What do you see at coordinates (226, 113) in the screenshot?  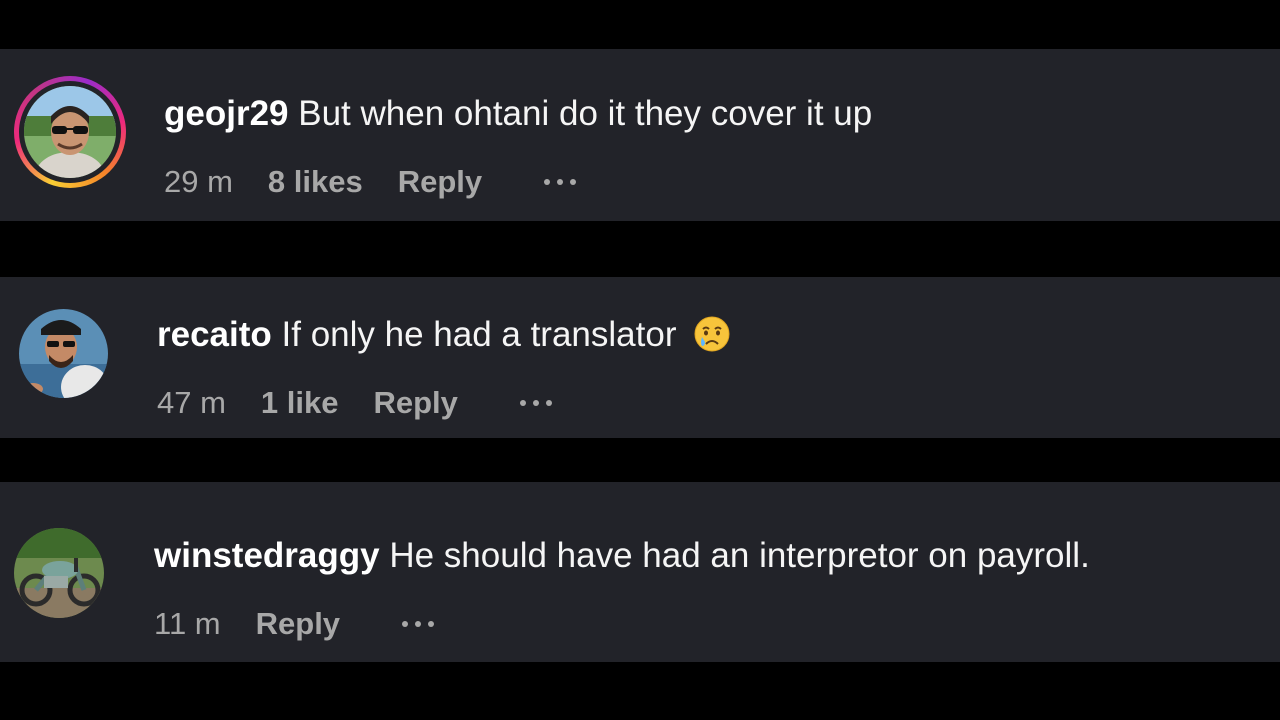 I see `username-link: geojr29` at bounding box center [226, 113].